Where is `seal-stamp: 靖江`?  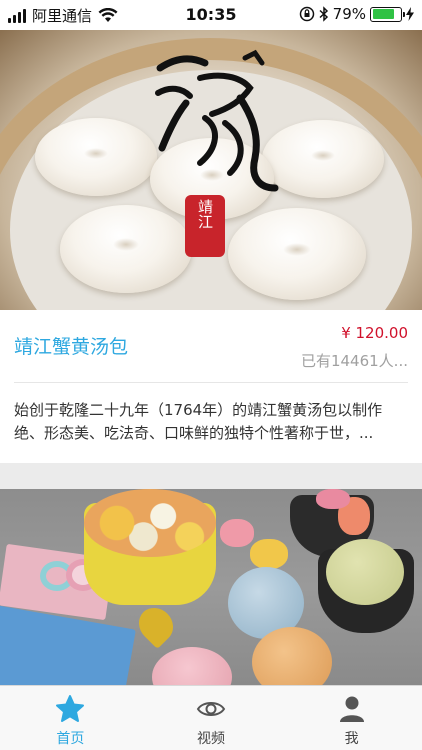
seal-stamp: 靖江 is located at coordinates (205, 226).